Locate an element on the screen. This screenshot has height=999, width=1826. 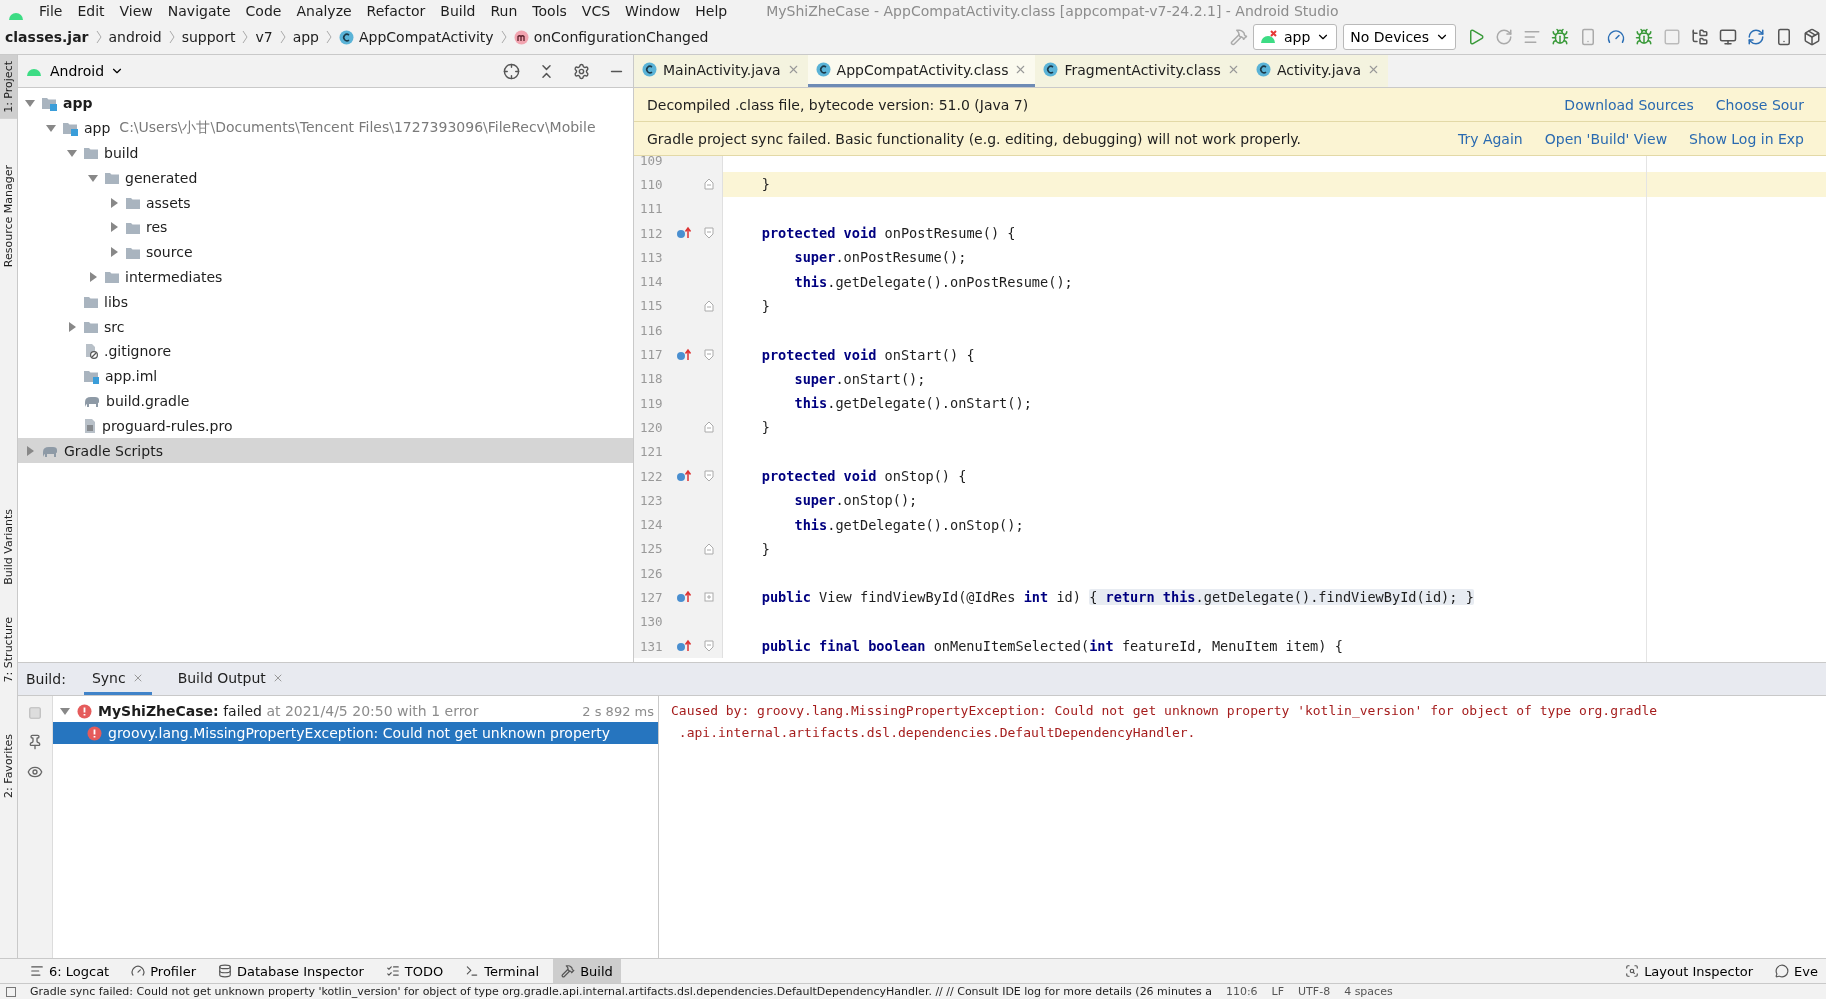
menu-item: VCS is located at coordinates (596, 11).